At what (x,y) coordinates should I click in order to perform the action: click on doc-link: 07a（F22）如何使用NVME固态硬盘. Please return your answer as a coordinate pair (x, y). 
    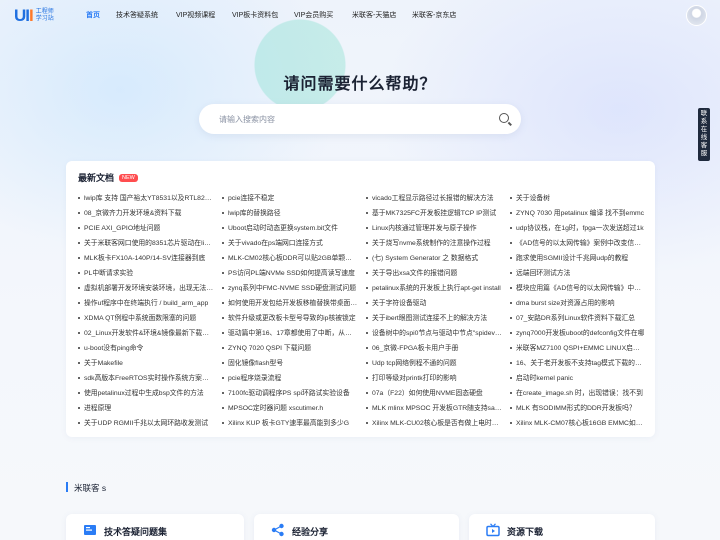
    Looking at the image, I should click on (438, 394).